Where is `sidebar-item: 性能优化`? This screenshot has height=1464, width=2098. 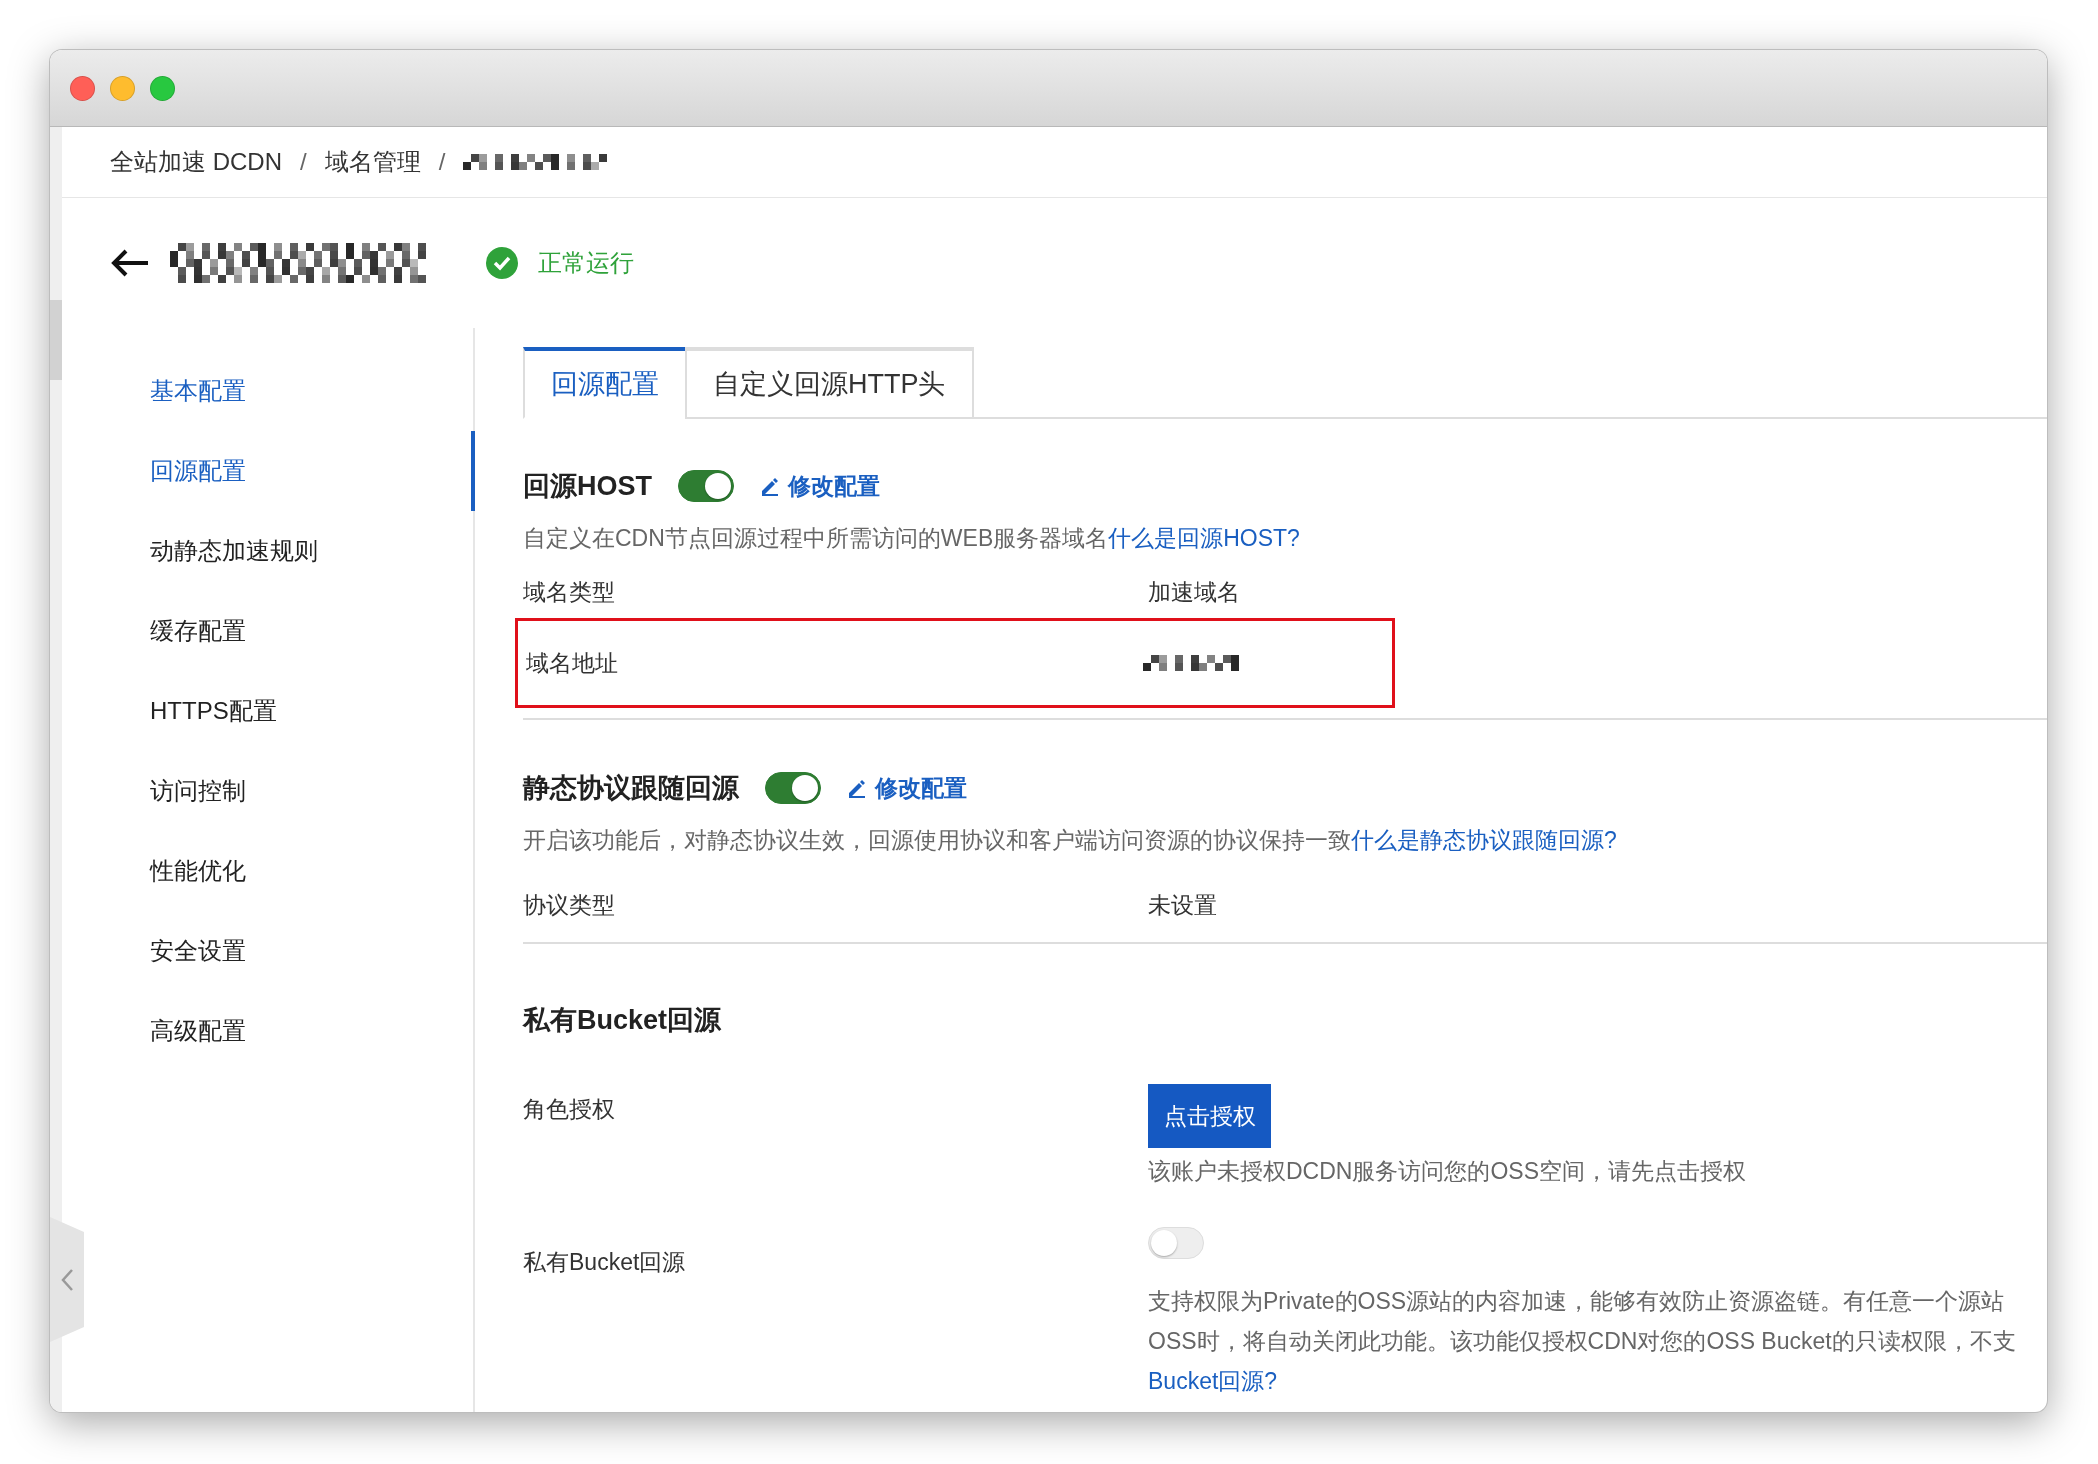 sidebar-item: 性能优化 is located at coordinates (268, 871).